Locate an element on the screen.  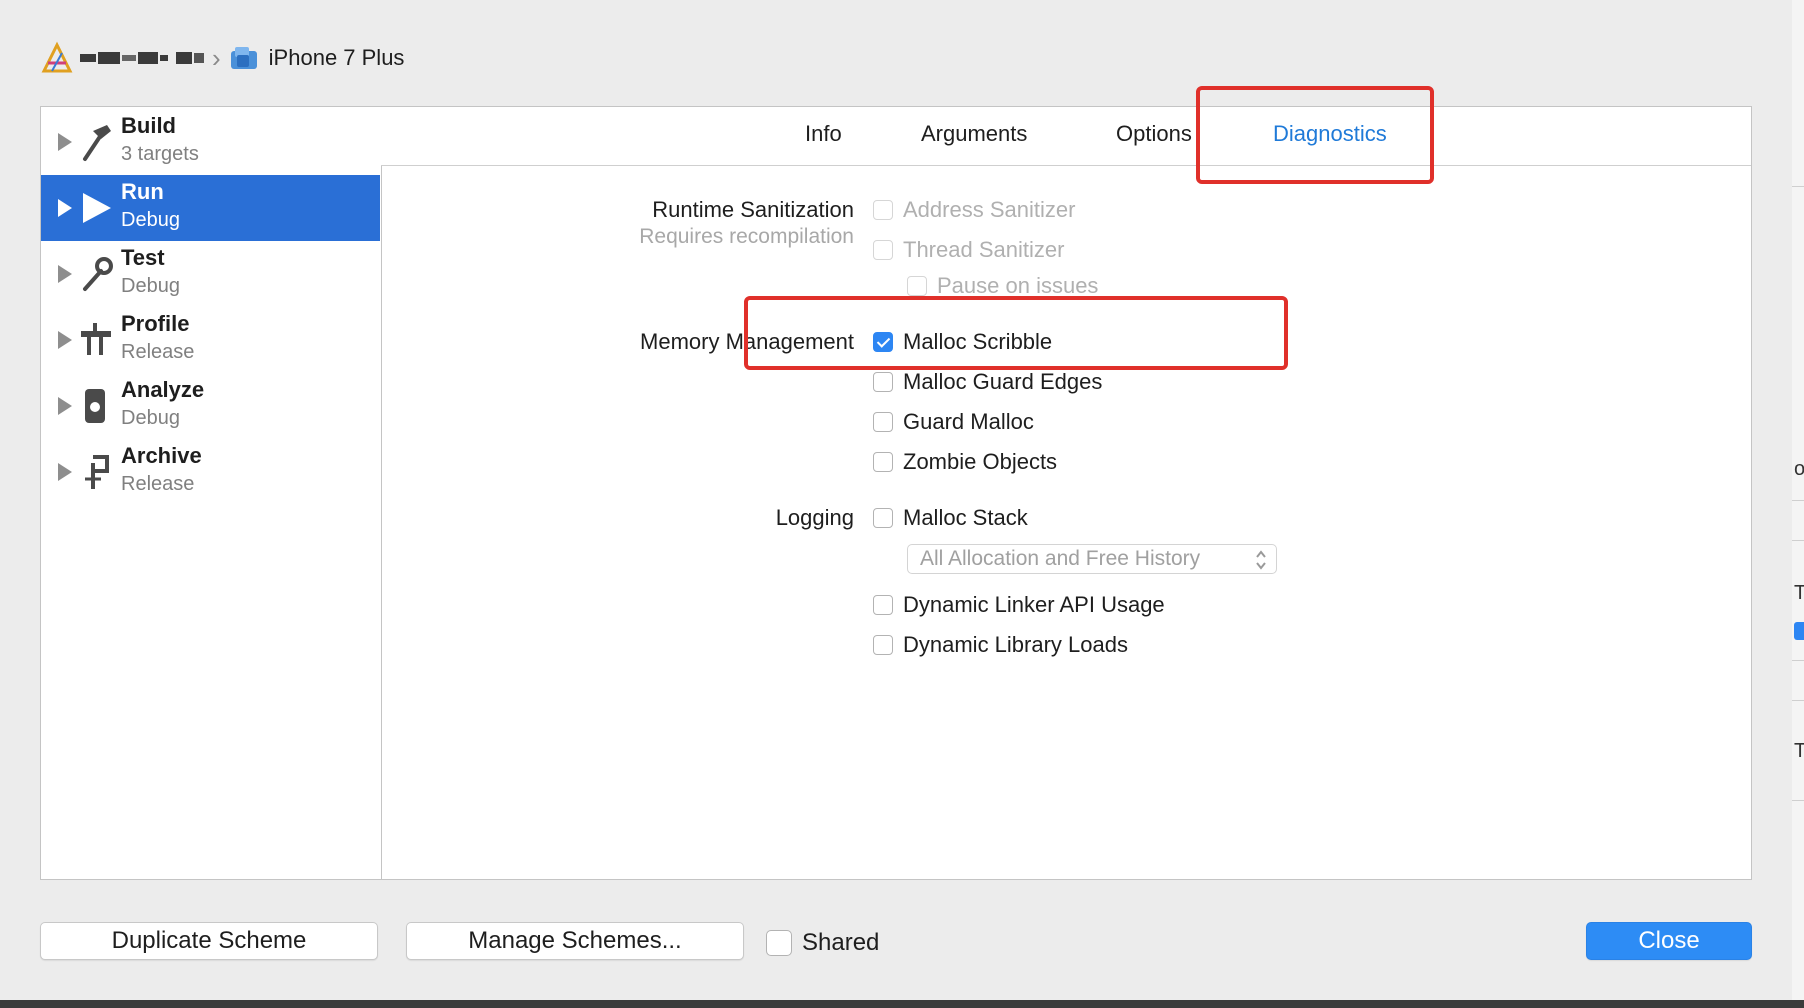
dynamic-linker-api-usage-option: Dynamic Linker API Usage is located at coordinates (1019, 605).